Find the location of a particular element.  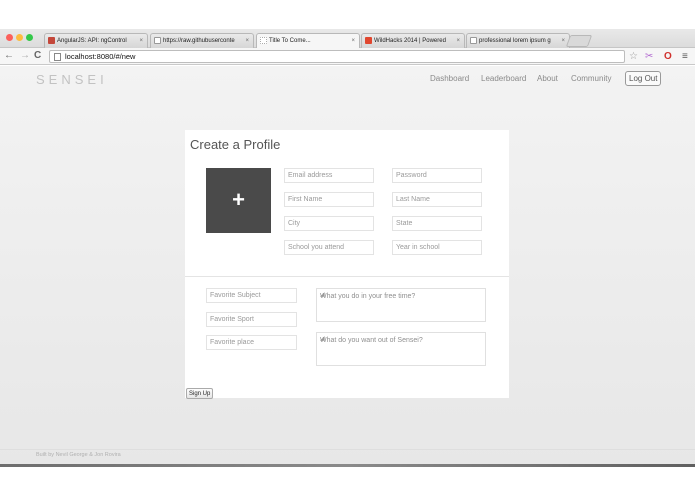

new-tab-button is located at coordinates (579, 41).